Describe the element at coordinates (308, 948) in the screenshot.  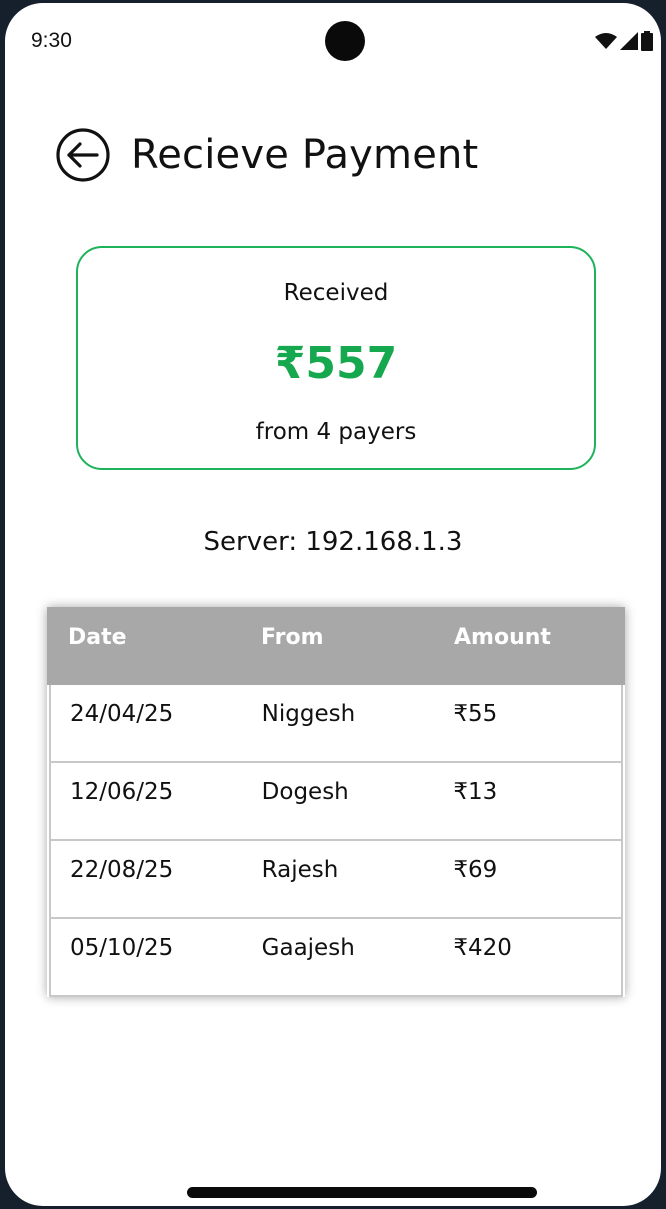
I see `cell-from: Gaajesh` at that location.